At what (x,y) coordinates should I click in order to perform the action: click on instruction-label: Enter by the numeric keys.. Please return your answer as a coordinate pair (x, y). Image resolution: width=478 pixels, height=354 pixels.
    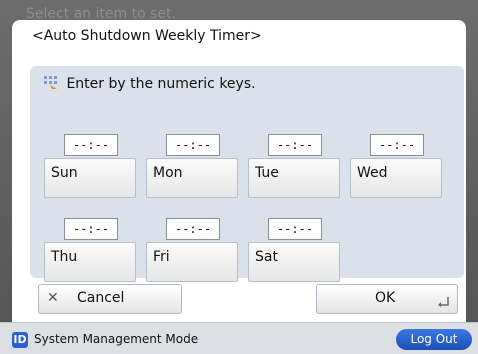
    Looking at the image, I should click on (161, 84).